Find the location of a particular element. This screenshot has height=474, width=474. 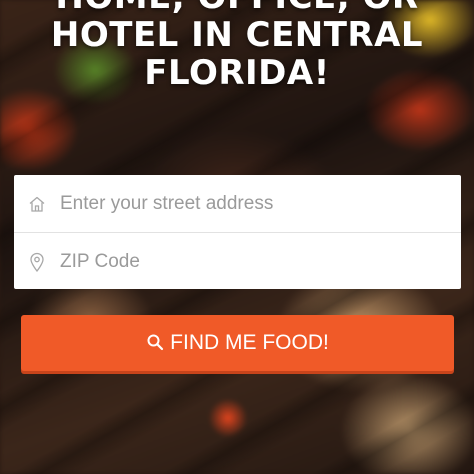

address-field-row is located at coordinates (237, 203).